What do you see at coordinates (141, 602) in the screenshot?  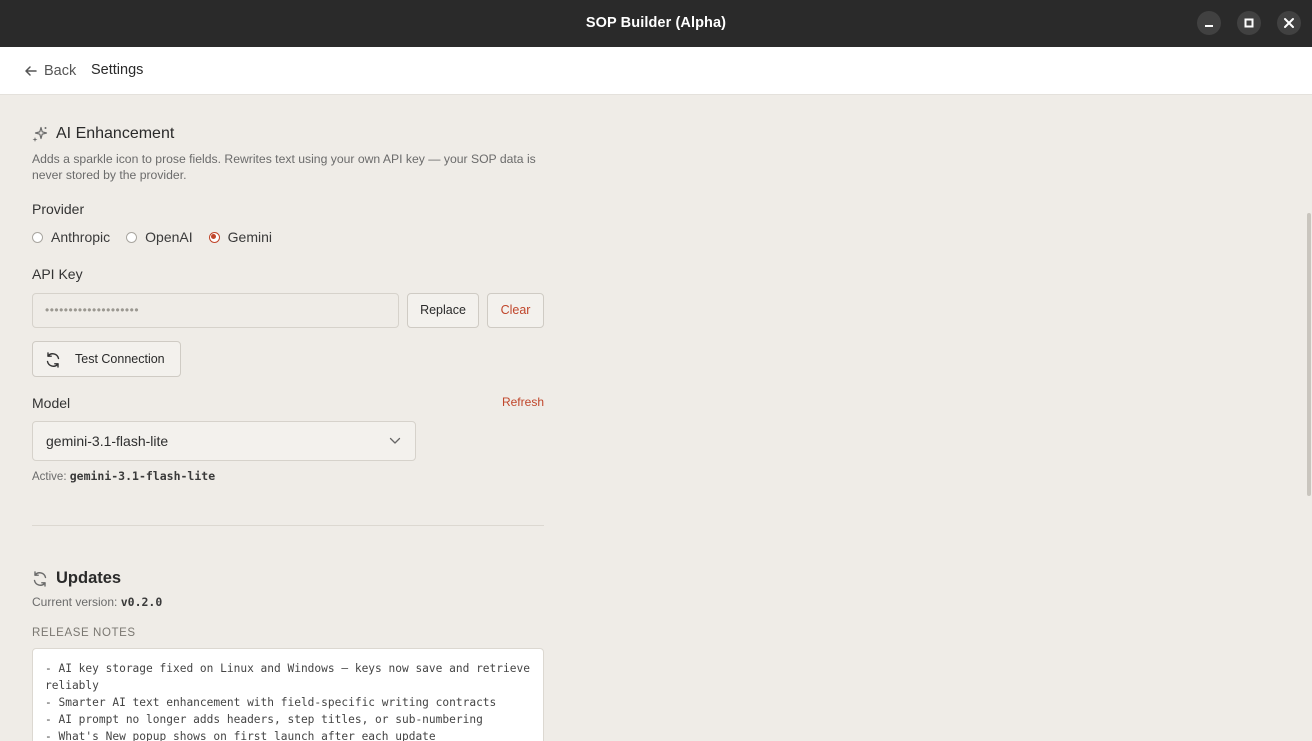 I see `current-version-value: v0.2.0` at bounding box center [141, 602].